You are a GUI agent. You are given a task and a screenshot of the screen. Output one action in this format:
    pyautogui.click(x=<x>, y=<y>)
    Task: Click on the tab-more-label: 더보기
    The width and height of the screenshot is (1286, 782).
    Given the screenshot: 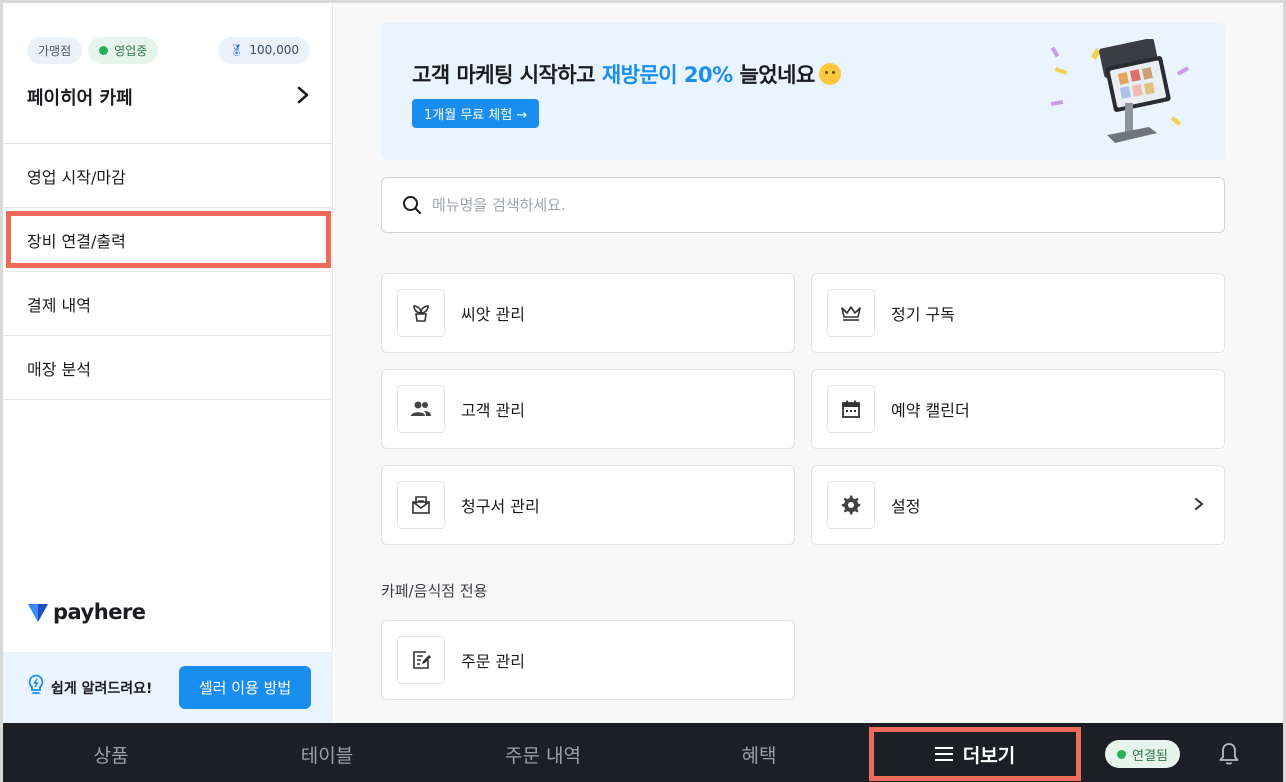 What is the action you would take?
    pyautogui.click(x=989, y=755)
    